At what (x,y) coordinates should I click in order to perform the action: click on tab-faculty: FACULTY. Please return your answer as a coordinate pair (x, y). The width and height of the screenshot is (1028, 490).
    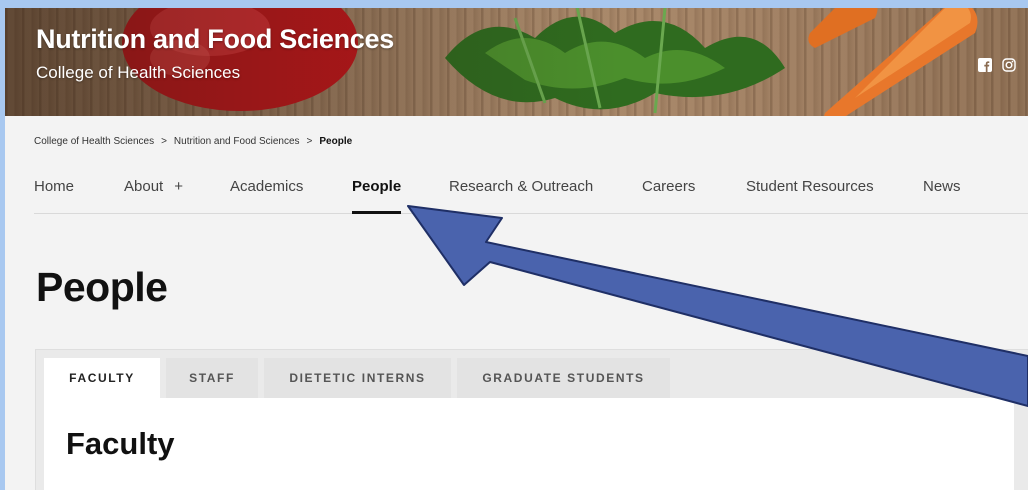
    Looking at the image, I should click on (102, 378).